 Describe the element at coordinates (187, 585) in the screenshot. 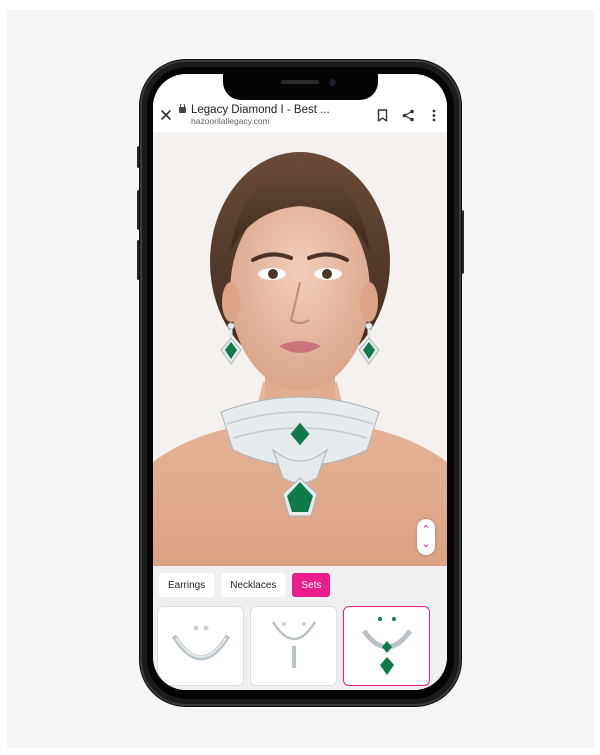

I see `tab-earrings: Earrings` at that location.